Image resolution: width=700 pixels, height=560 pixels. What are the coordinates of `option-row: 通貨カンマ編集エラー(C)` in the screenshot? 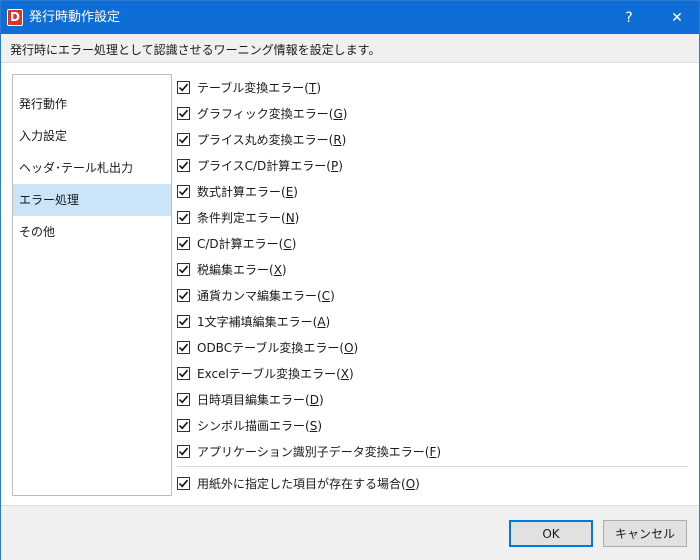 It's located at (256, 295).